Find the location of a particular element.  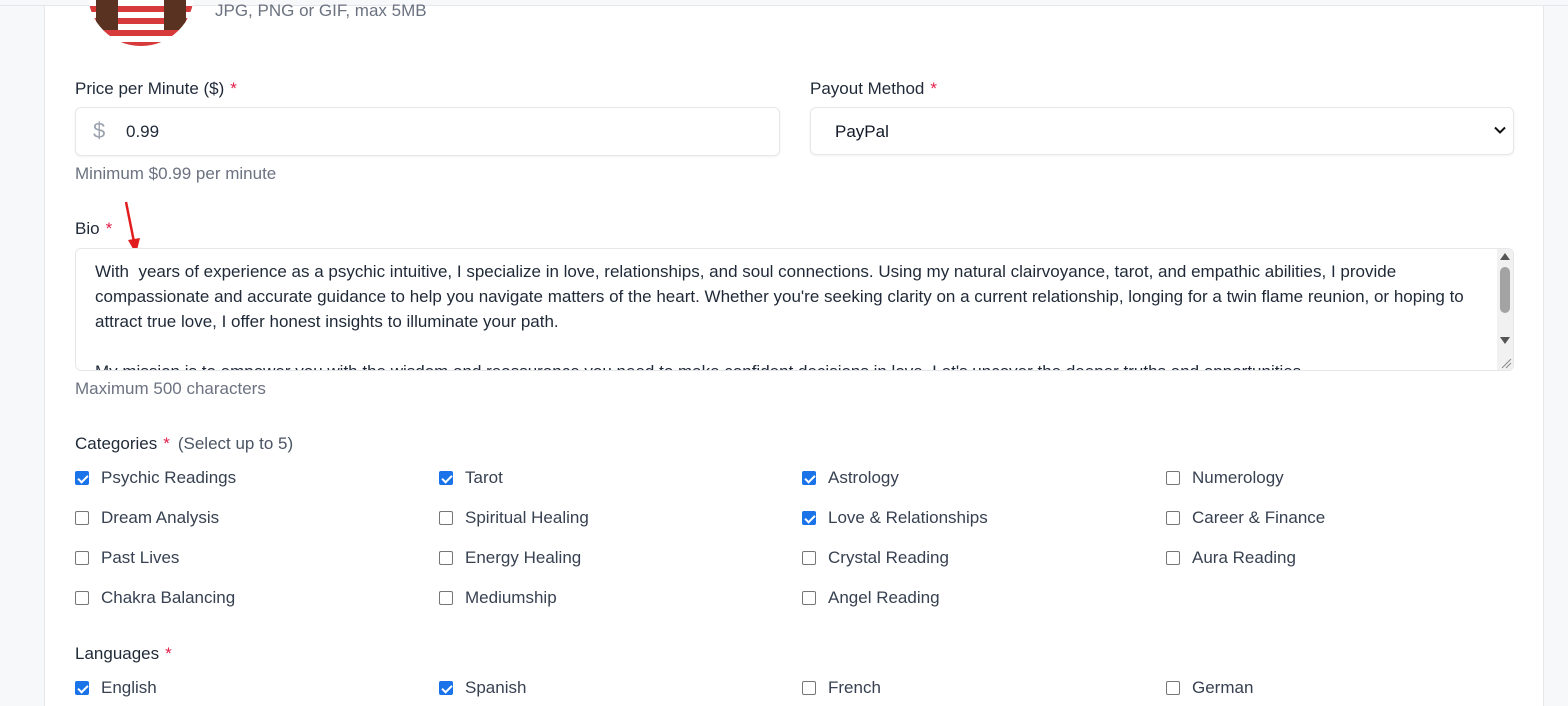

category-option-label: Aura Reading is located at coordinates (1244, 558).